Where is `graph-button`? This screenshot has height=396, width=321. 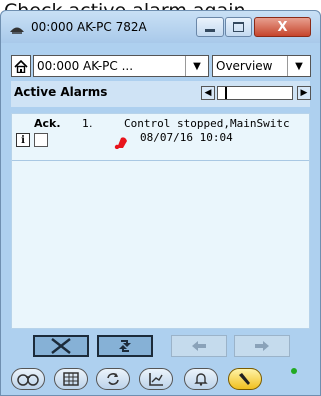
graph-button is located at coordinates (156, 379).